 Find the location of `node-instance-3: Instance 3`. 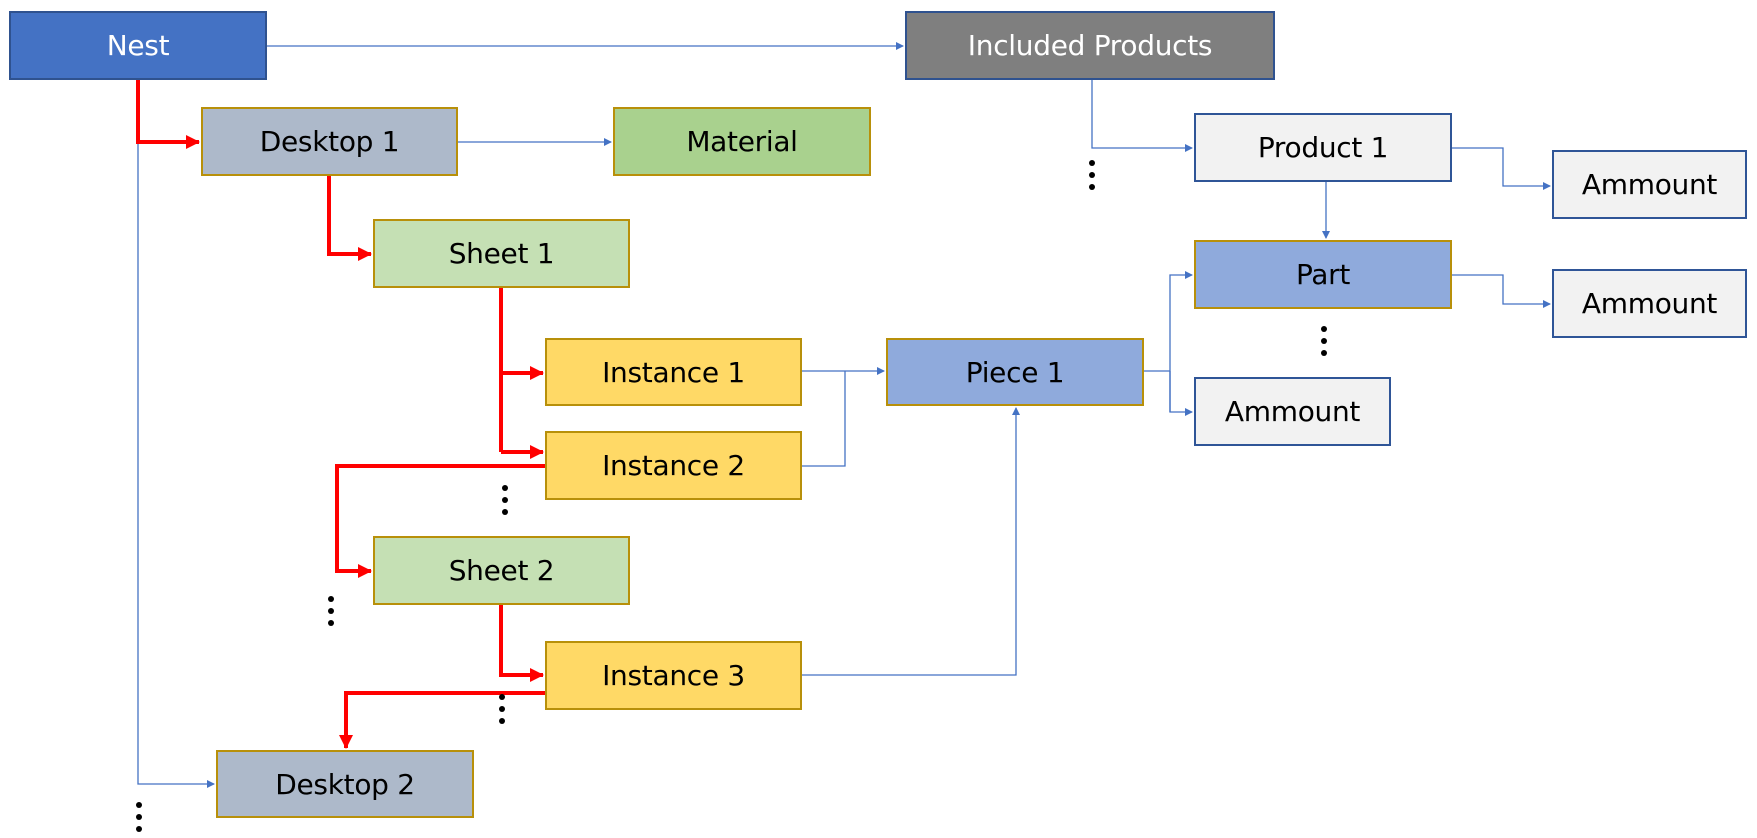

node-instance-3: Instance 3 is located at coordinates (673, 675).